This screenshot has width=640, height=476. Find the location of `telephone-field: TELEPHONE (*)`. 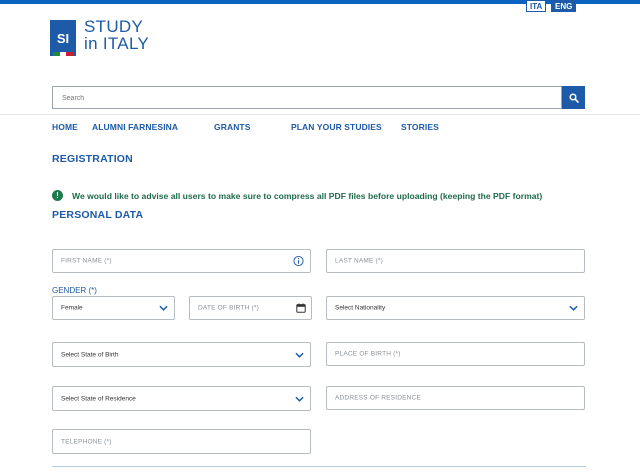

telephone-field: TELEPHONE (*) is located at coordinates (181, 441).